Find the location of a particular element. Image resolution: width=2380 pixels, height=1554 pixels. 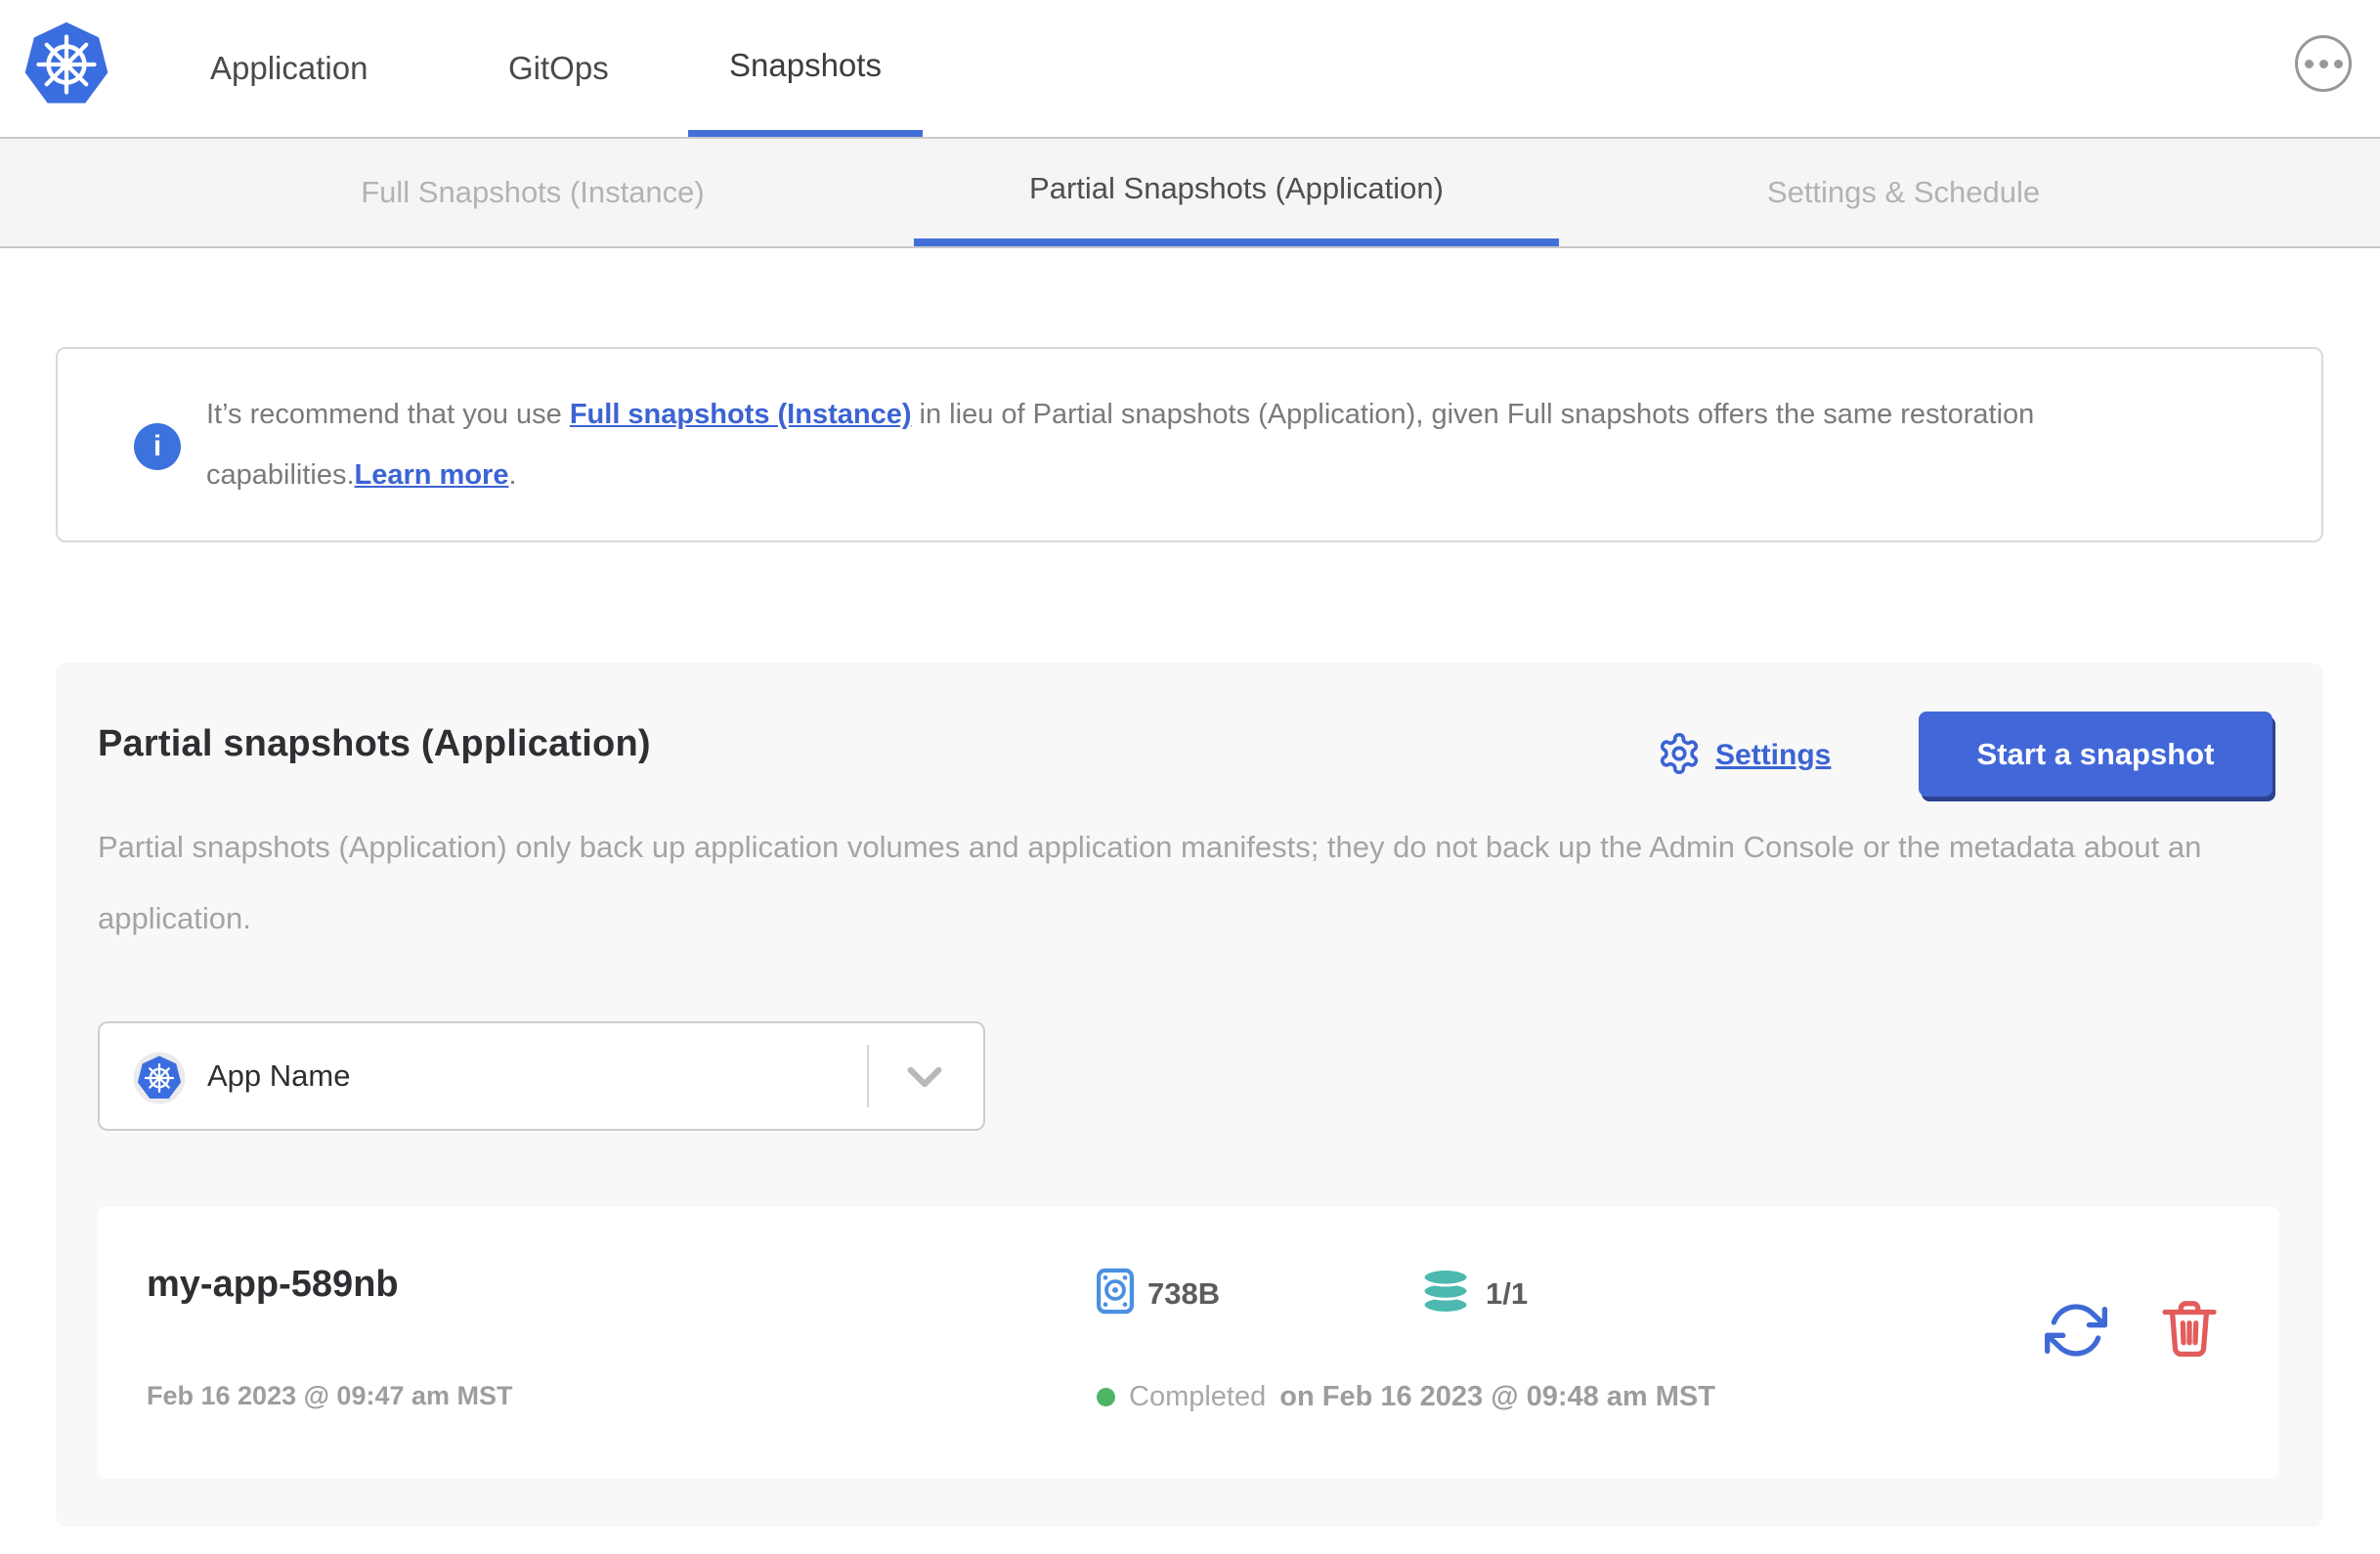

settings-link-label: Settings is located at coordinates (1773, 755).